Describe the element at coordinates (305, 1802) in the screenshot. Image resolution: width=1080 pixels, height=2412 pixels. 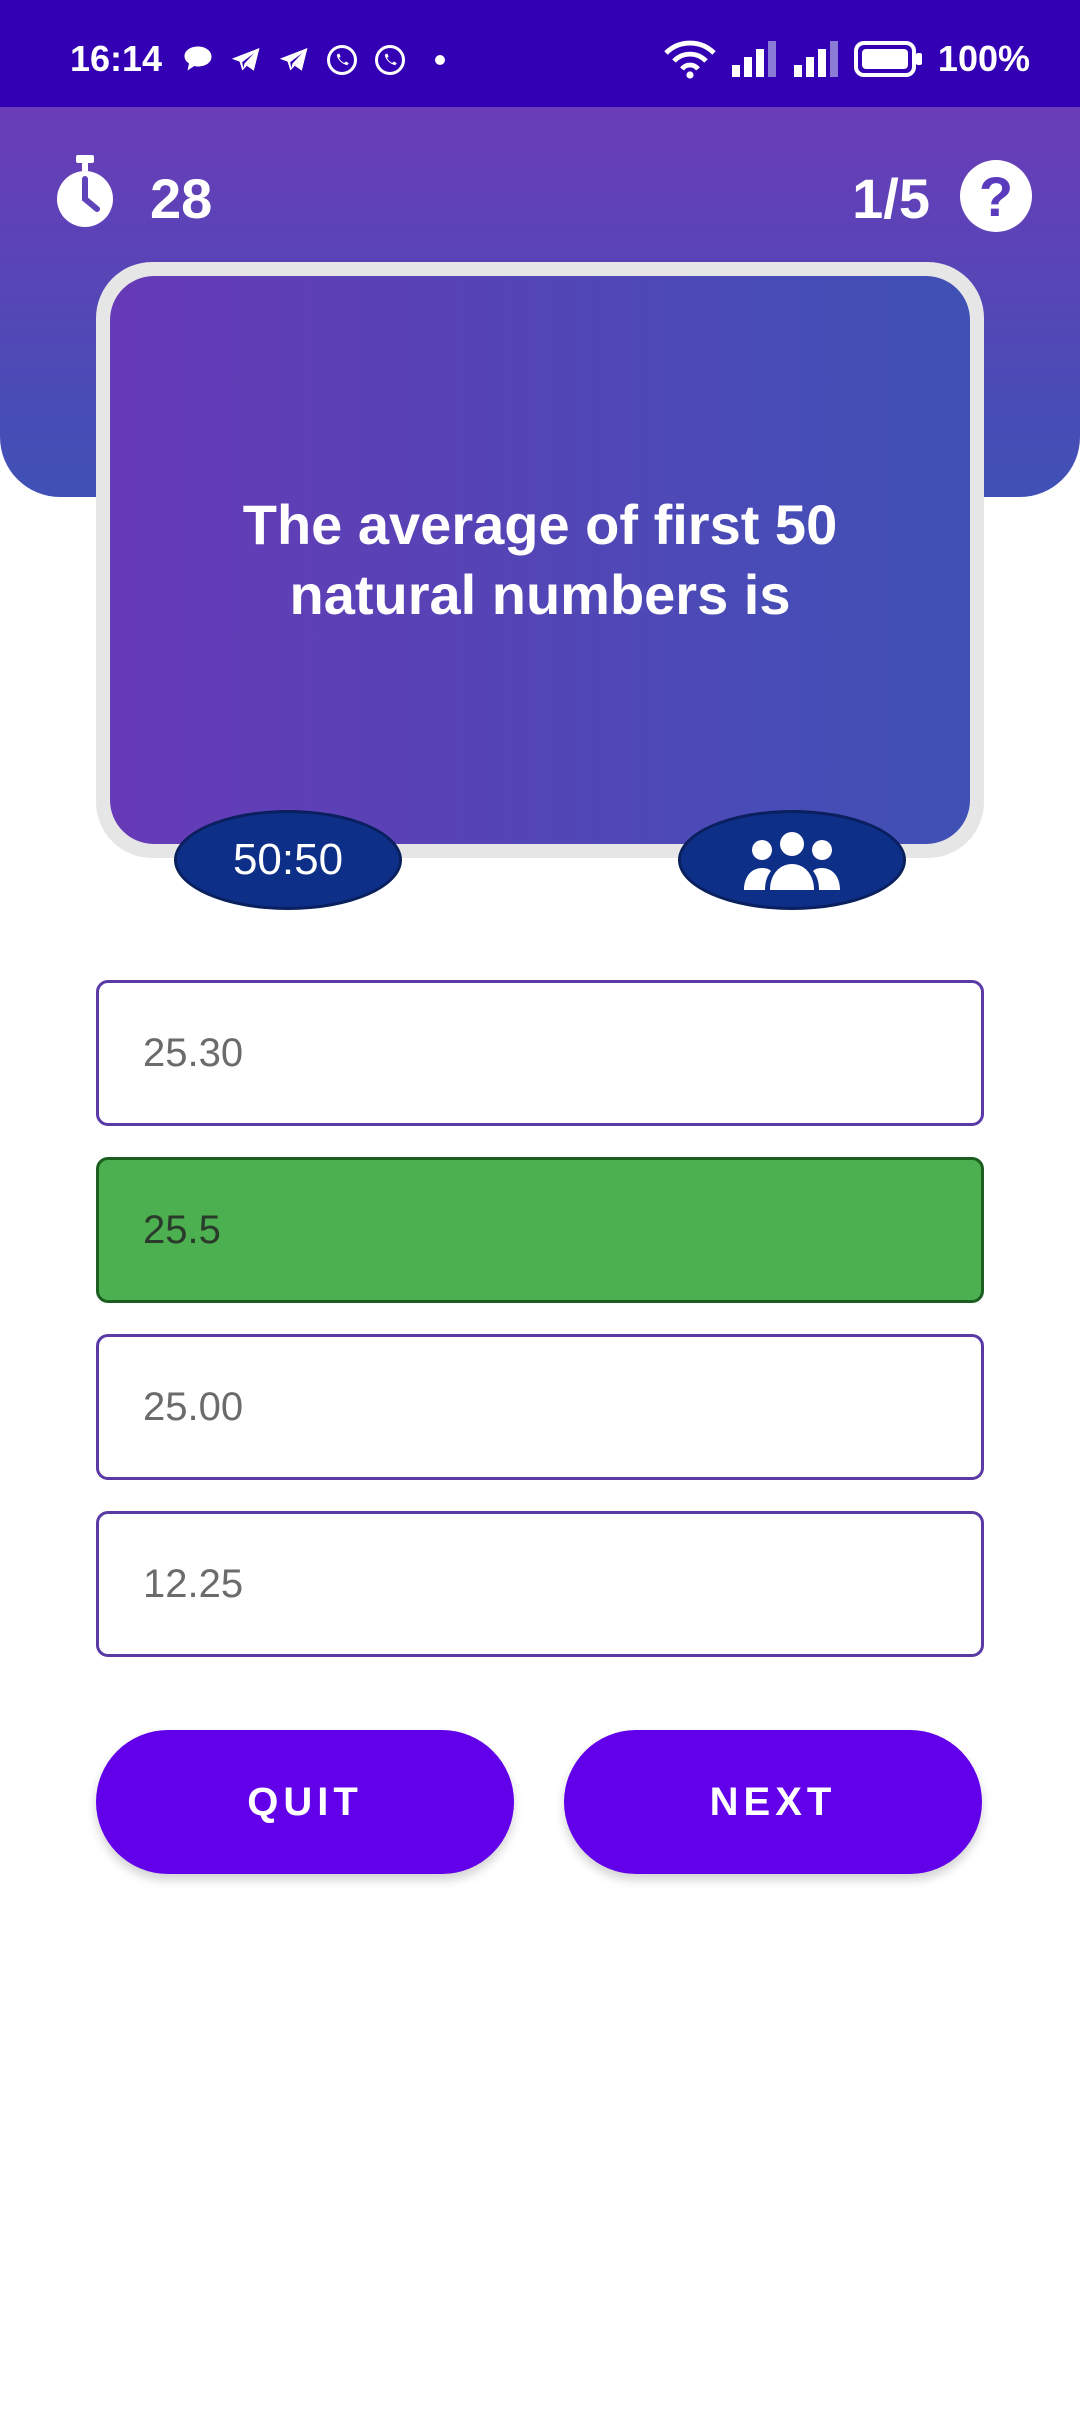
I see `quit-button: QUIT` at that location.